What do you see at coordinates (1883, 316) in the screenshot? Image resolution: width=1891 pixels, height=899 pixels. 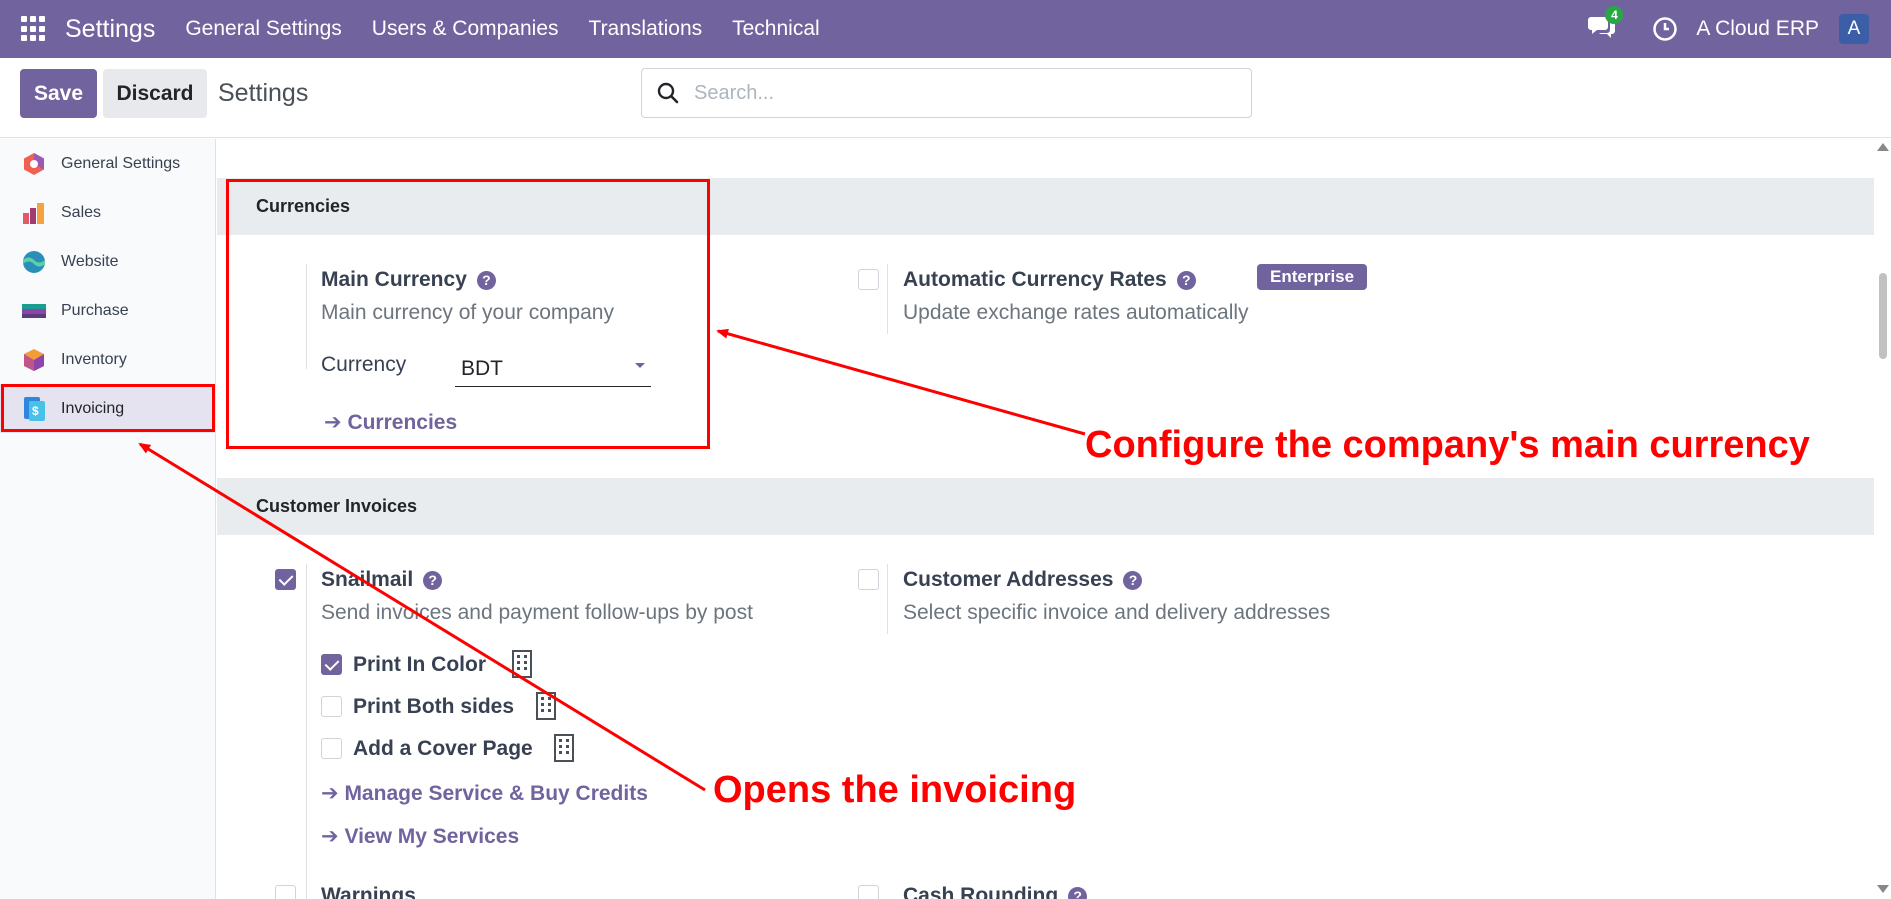 I see `scrollbar-thumb` at bounding box center [1883, 316].